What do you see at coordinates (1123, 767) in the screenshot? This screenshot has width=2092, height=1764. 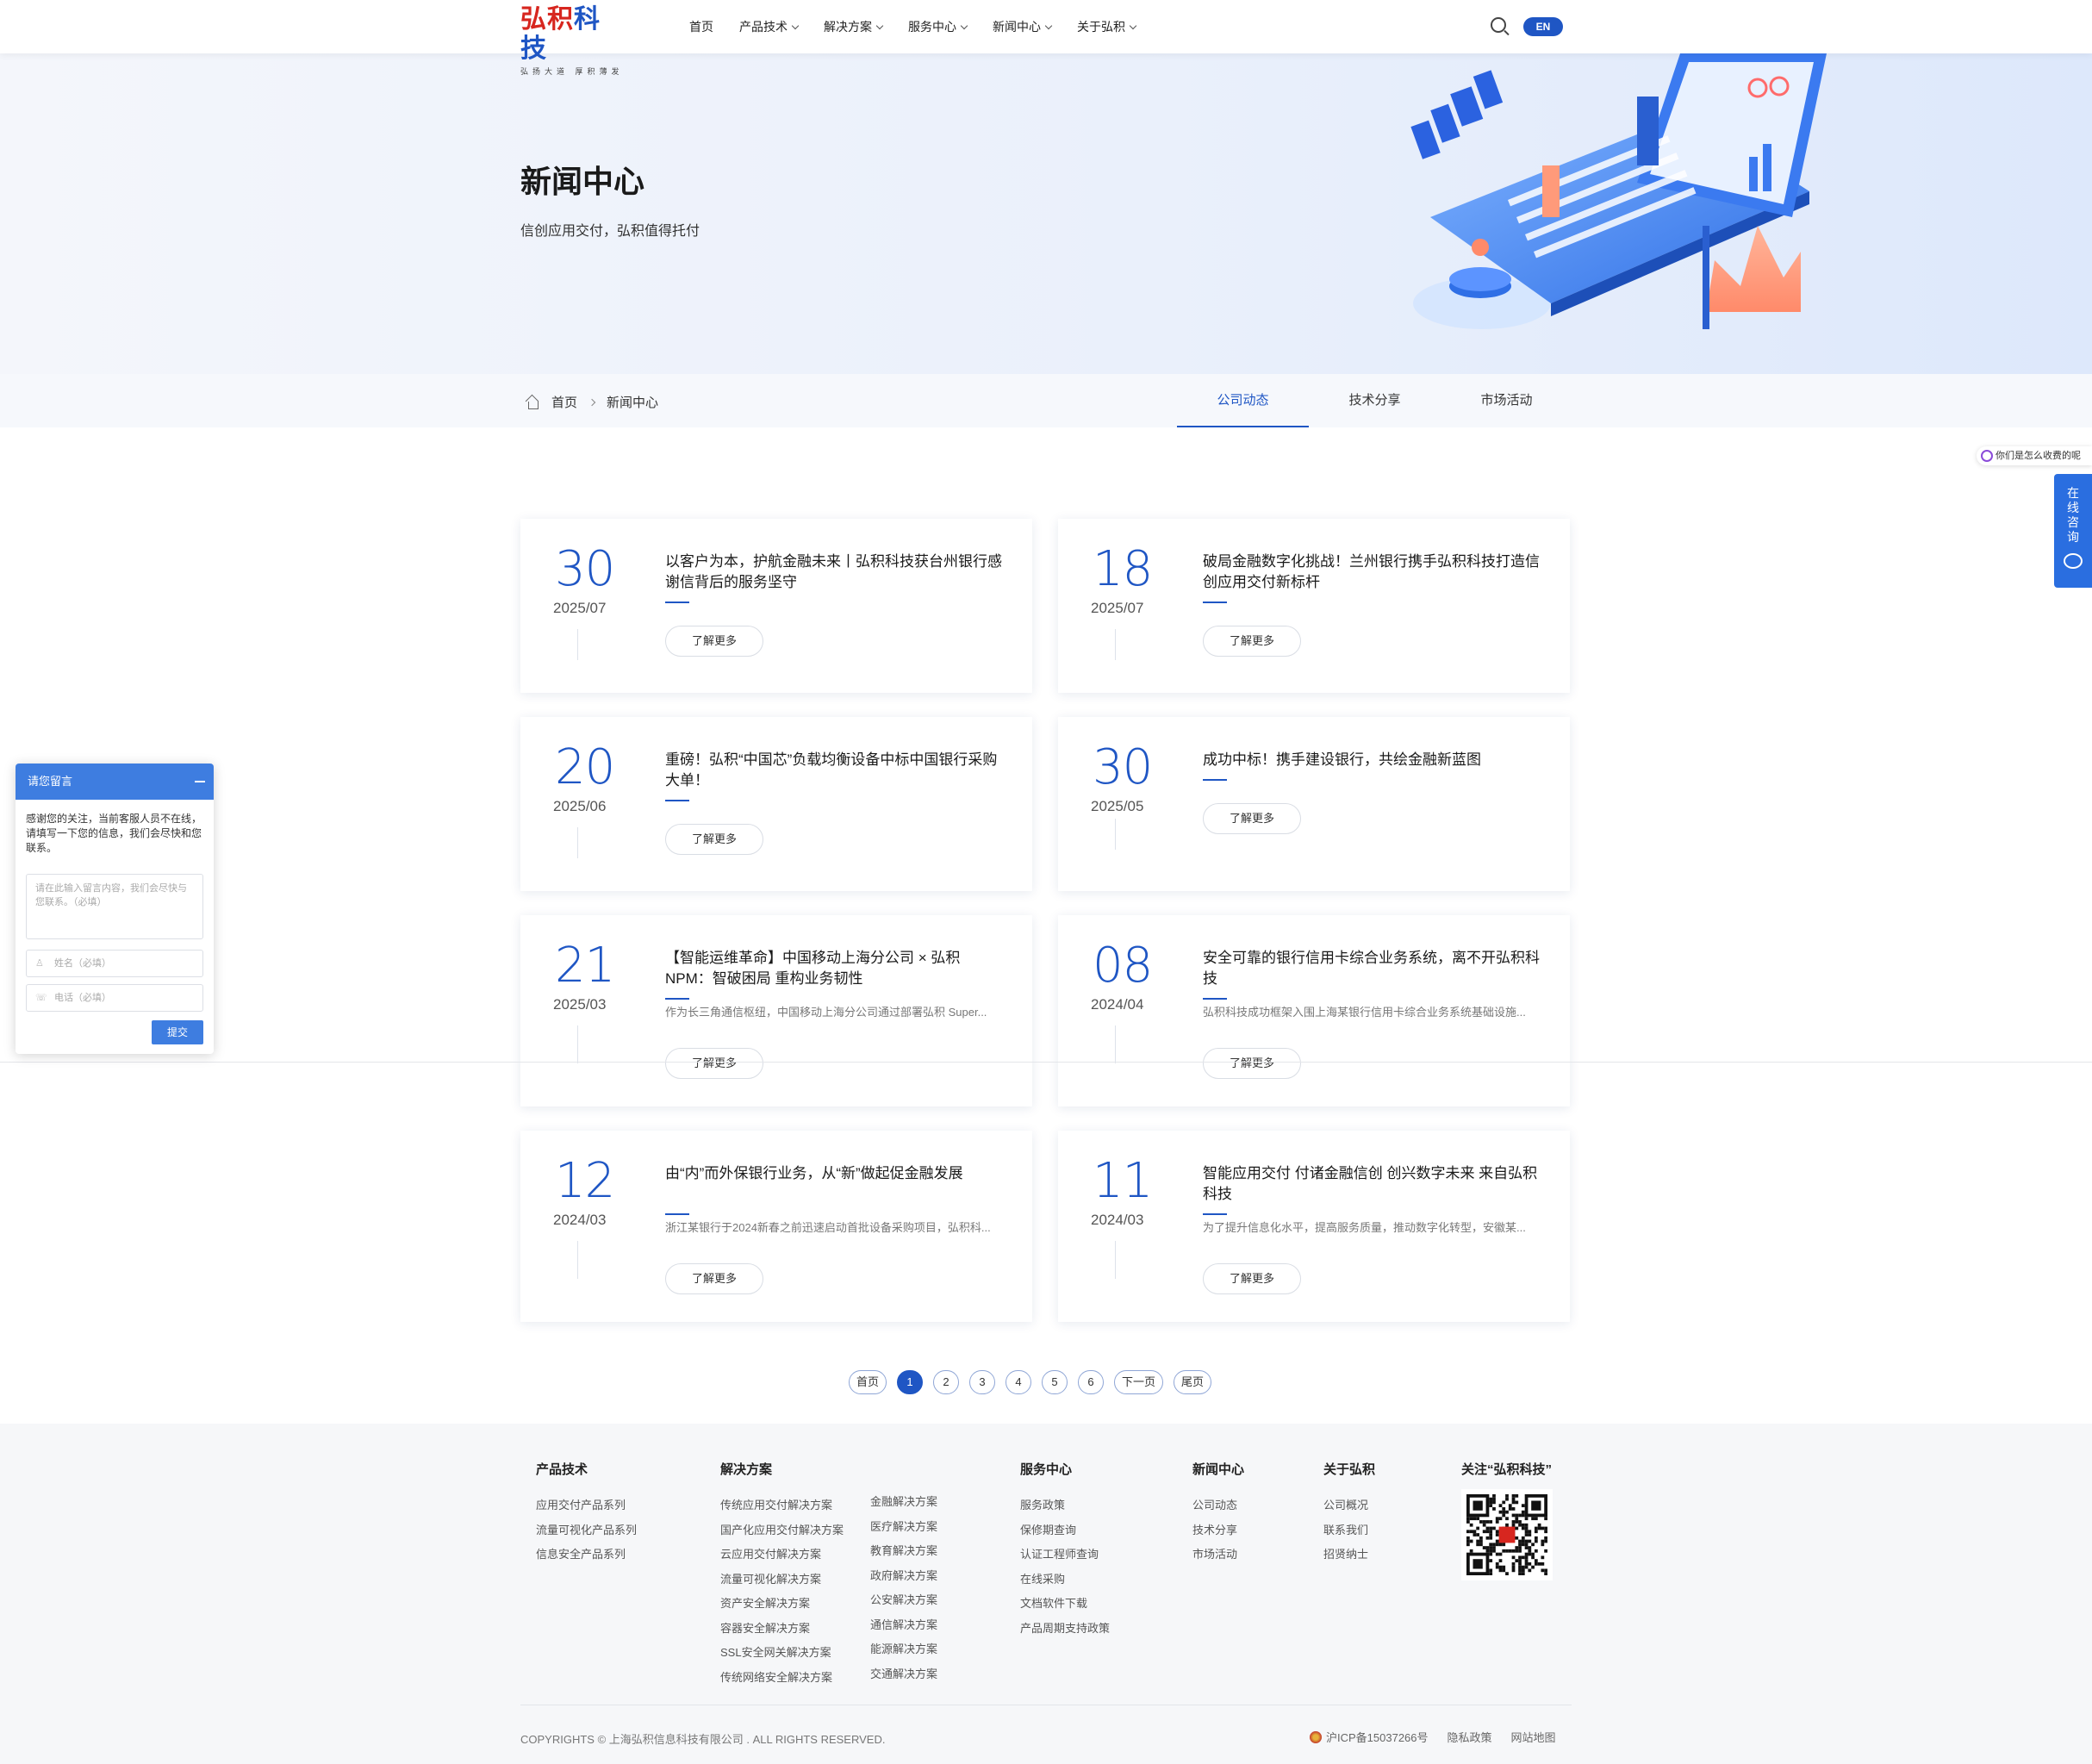 I see `news-day: 30` at bounding box center [1123, 767].